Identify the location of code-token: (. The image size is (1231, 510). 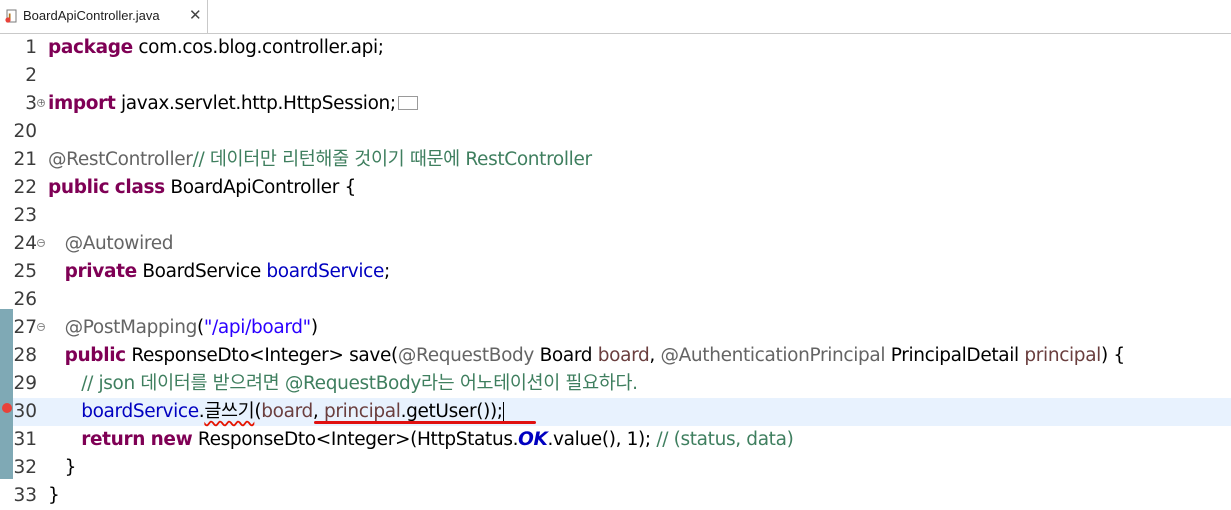
(200, 327).